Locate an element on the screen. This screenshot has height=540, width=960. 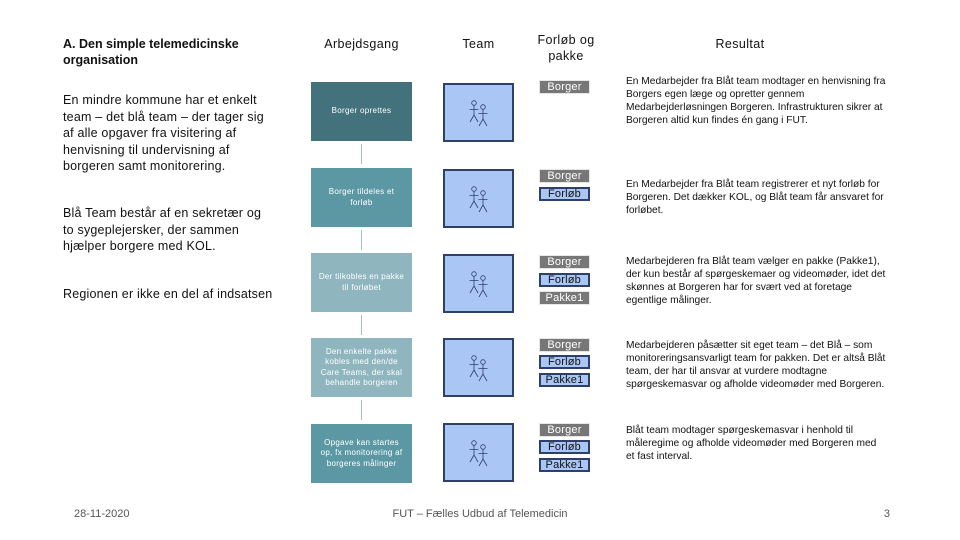
workflow-step-label: Borger tildeles et forløb is located at coordinates (361, 197).